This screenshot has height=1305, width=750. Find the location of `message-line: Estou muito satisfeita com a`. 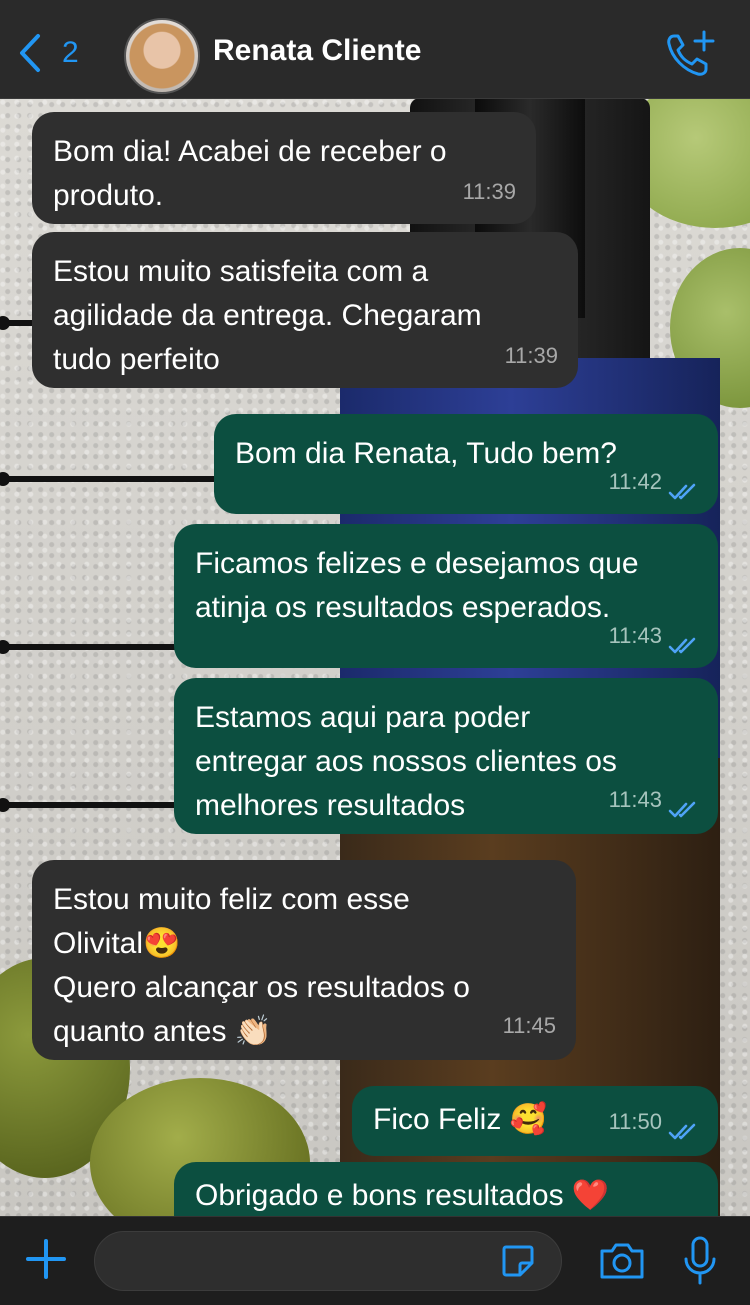

message-line: Estou muito satisfeita com a is located at coordinates (241, 271).